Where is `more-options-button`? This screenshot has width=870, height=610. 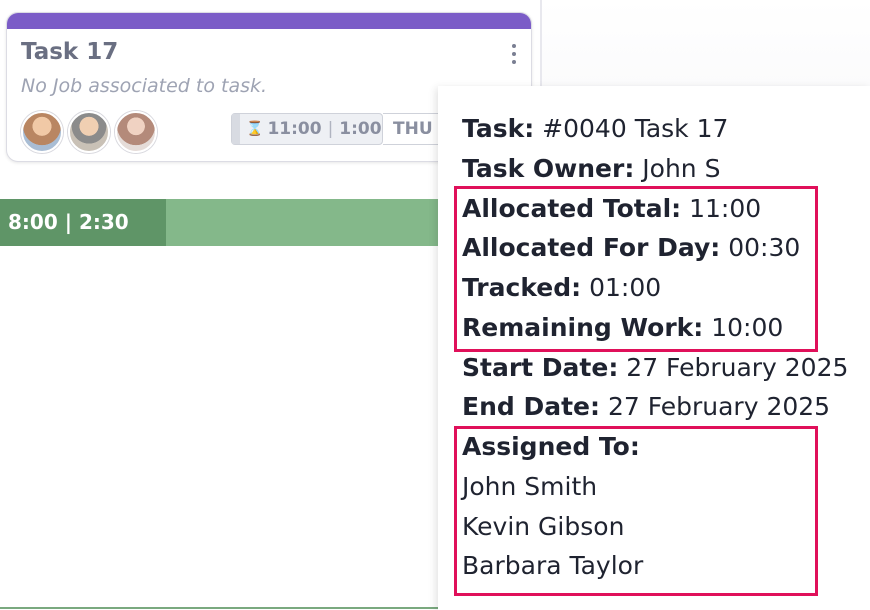
more-options-button is located at coordinates (514, 54).